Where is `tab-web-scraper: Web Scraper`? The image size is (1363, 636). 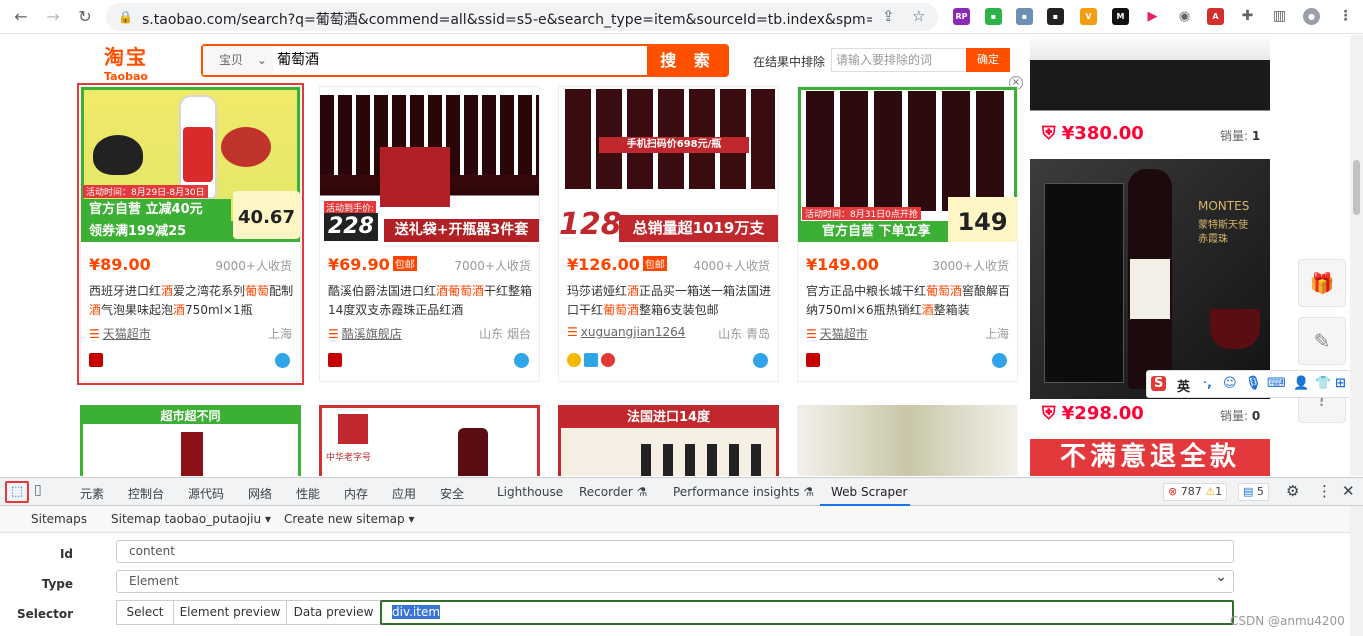
tab-web-scraper: Web Scraper is located at coordinates (869, 492).